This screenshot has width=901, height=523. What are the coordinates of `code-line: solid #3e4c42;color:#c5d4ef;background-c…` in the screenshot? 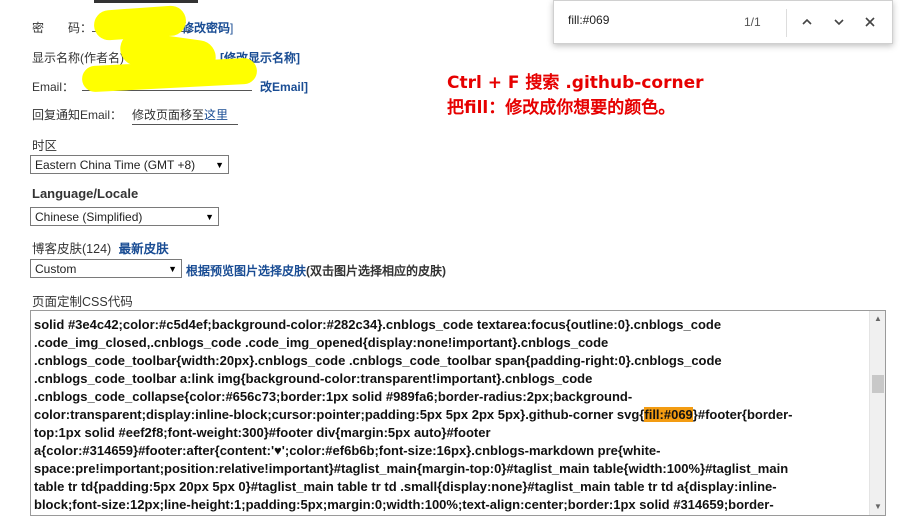 It's located at (378, 324).